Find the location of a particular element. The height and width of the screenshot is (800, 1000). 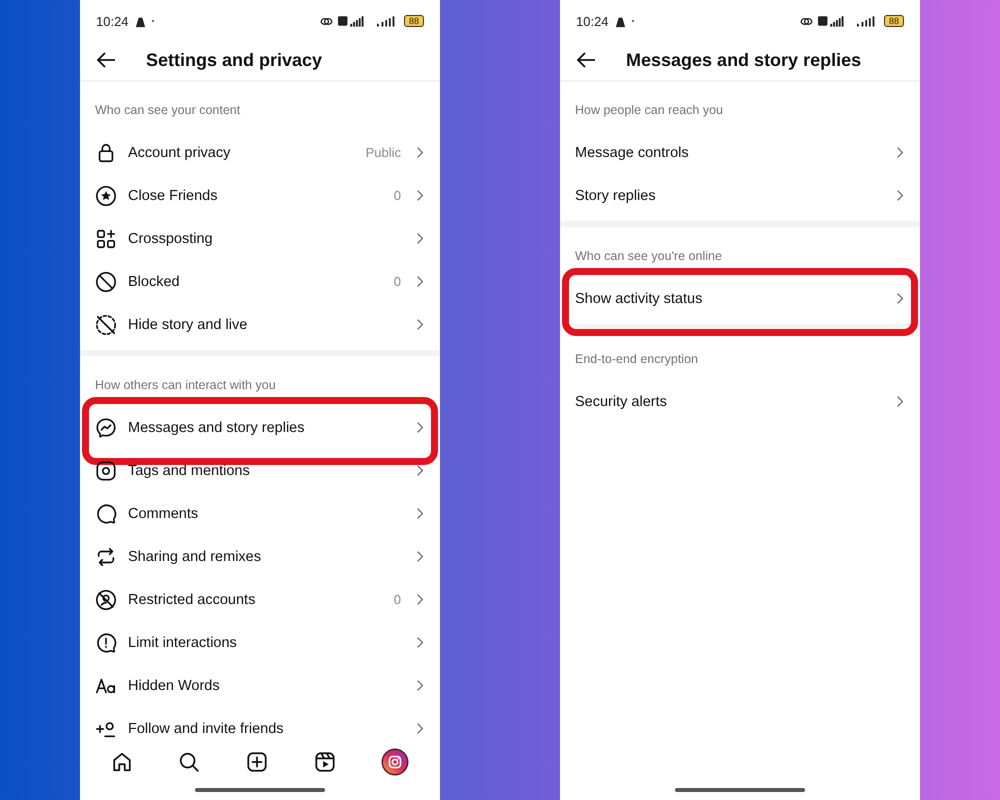

grid-plus-icon is located at coordinates (106, 239).